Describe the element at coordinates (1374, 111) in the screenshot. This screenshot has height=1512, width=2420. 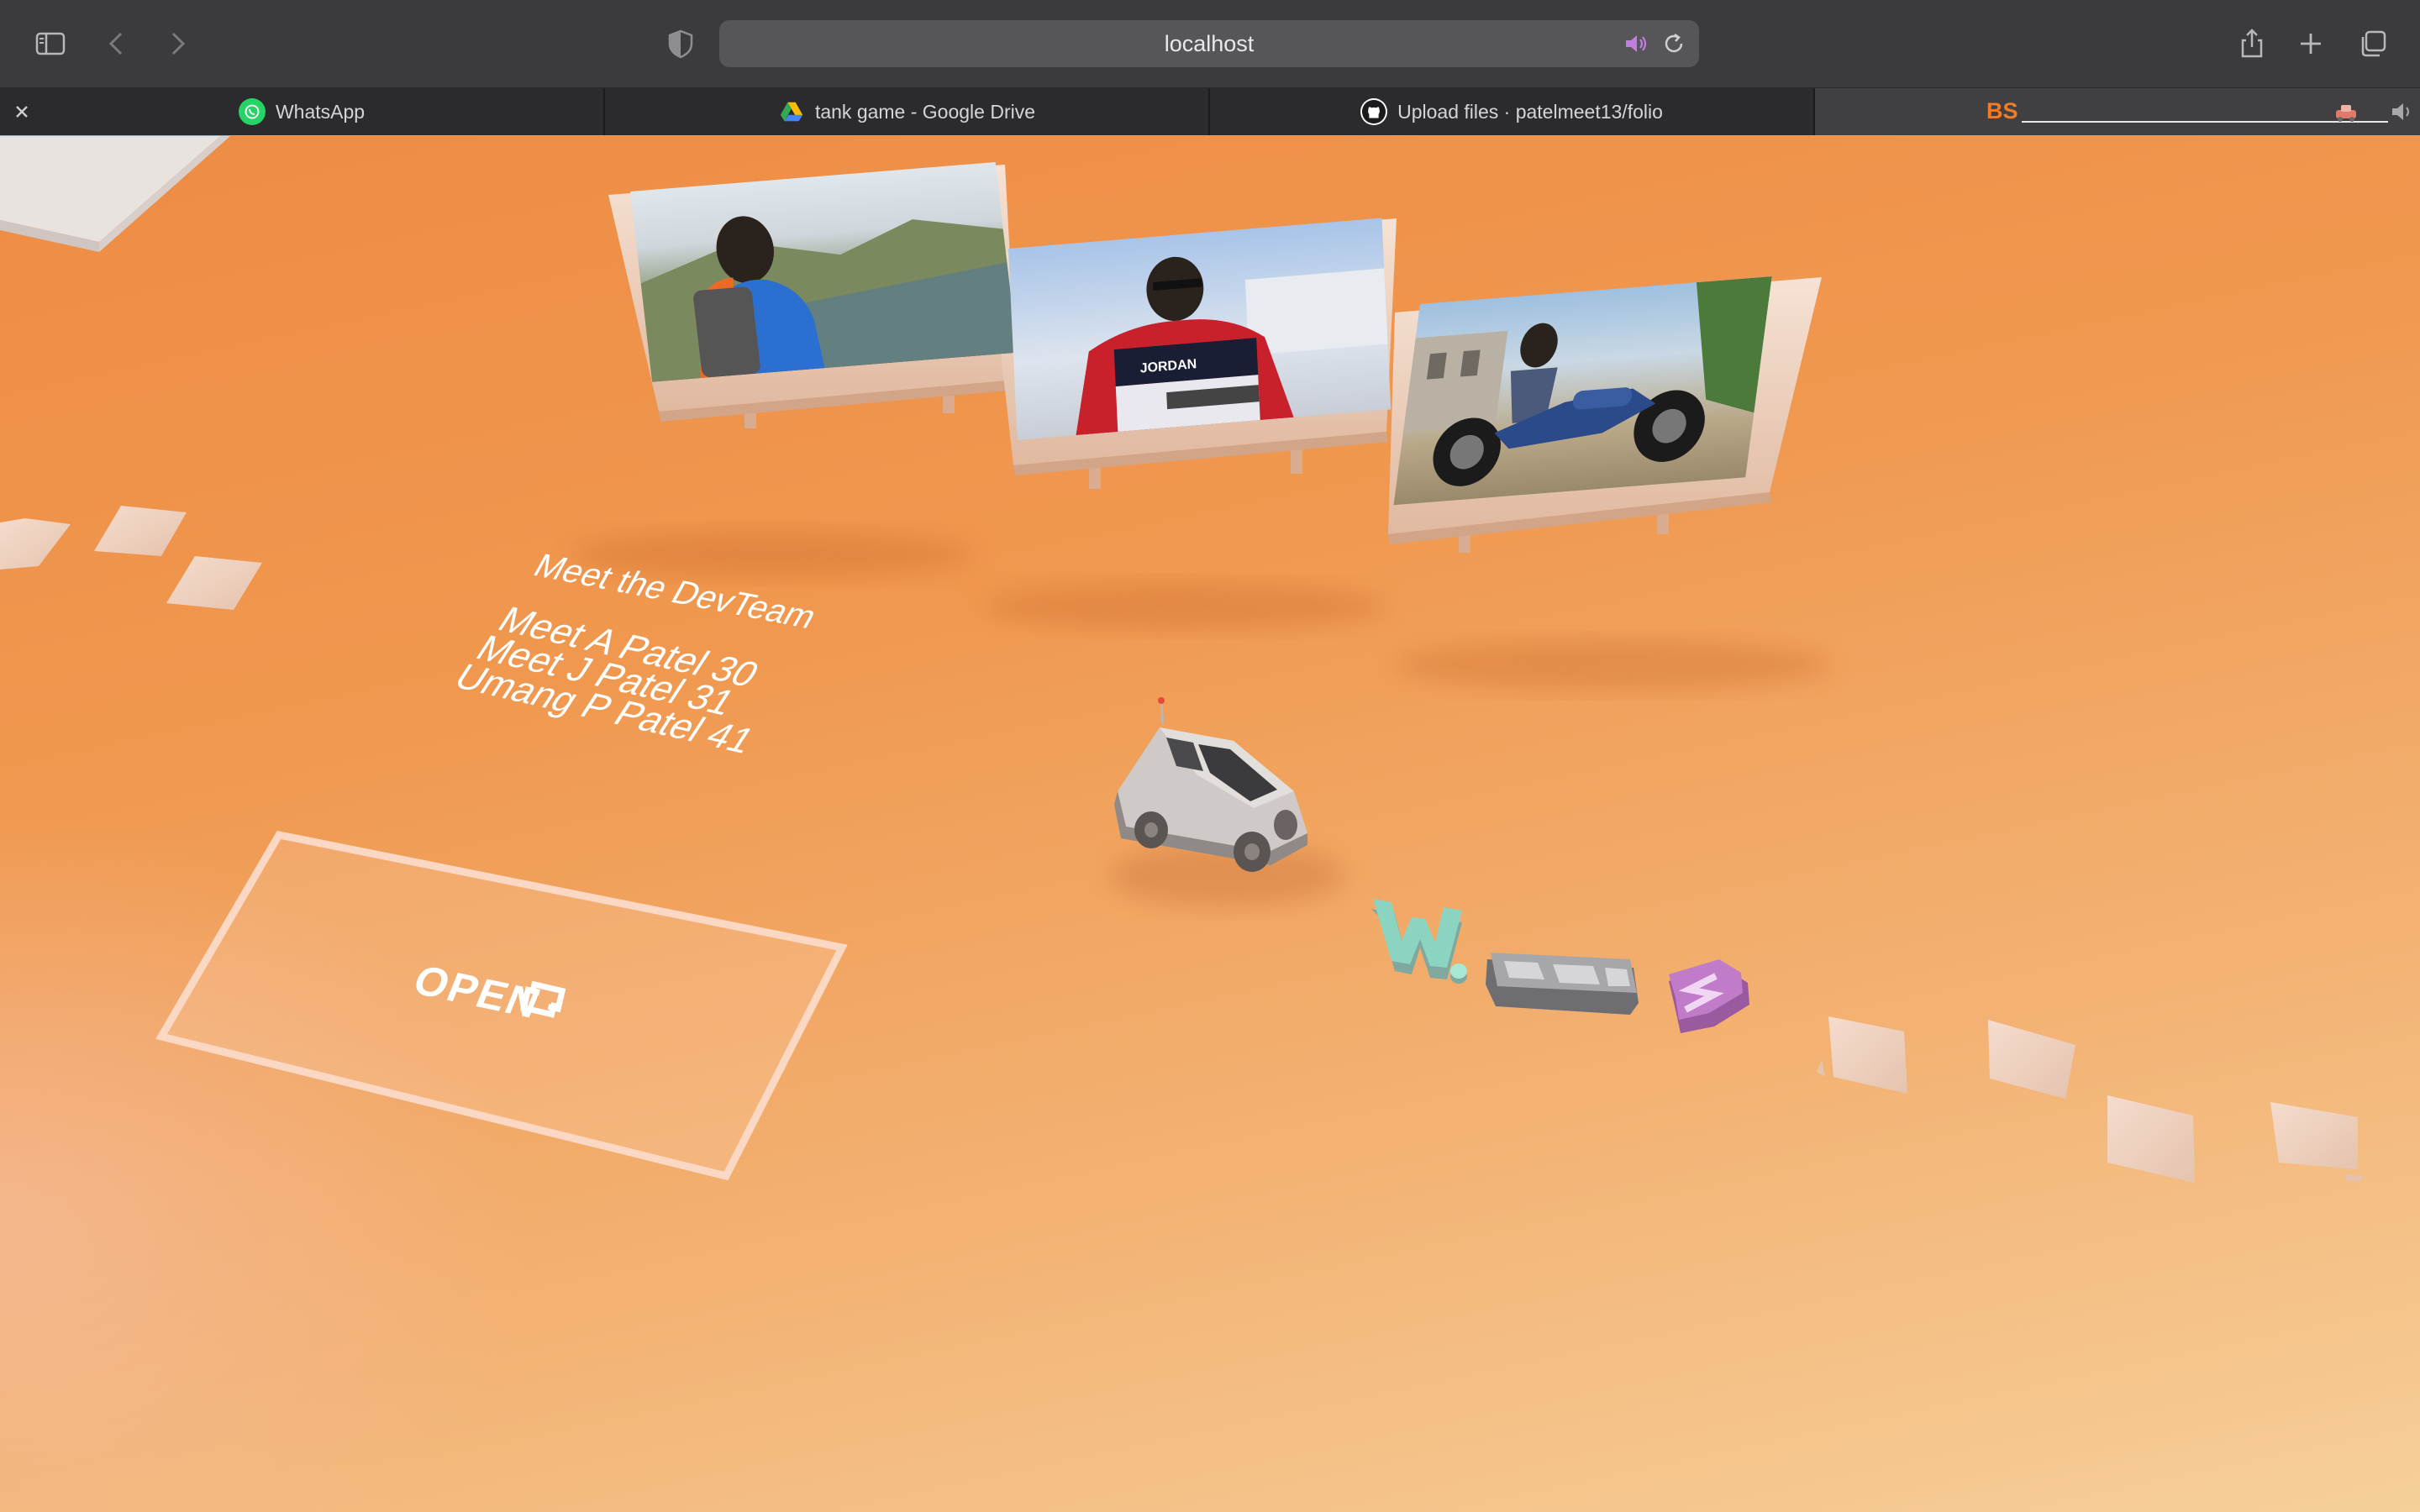
I see `github-icon` at that location.